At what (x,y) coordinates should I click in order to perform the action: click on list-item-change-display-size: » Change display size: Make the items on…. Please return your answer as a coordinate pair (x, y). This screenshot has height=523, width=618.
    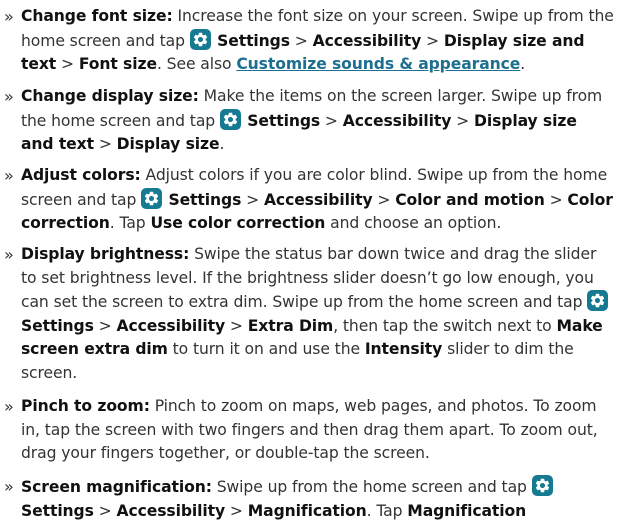
    Looking at the image, I should click on (309, 121).